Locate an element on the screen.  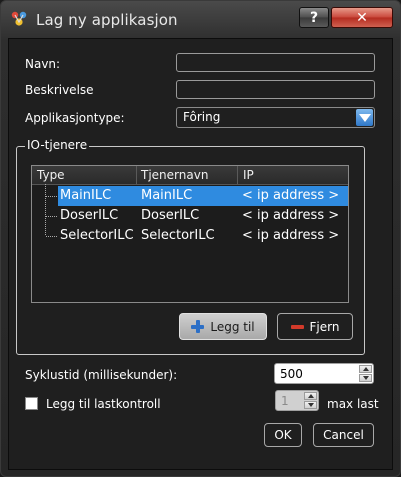
name-input is located at coordinates (275, 62).